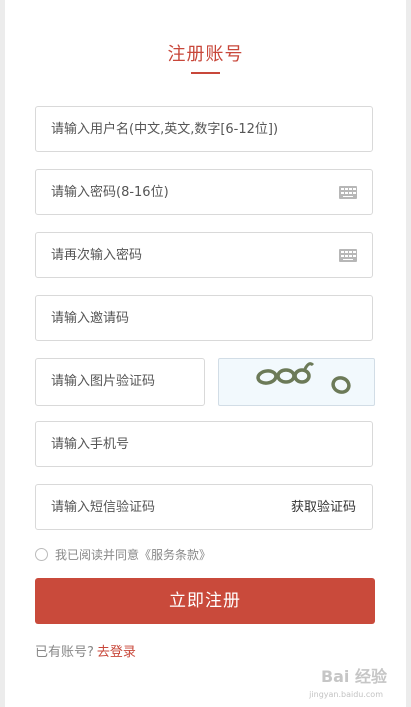 The width and height of the screenshot is (411, 707). What do you see at coordinates (204, 318) in the screenshot?
I see `invite-code-field: 请输入邀请码` at bounding box center [204, 318].